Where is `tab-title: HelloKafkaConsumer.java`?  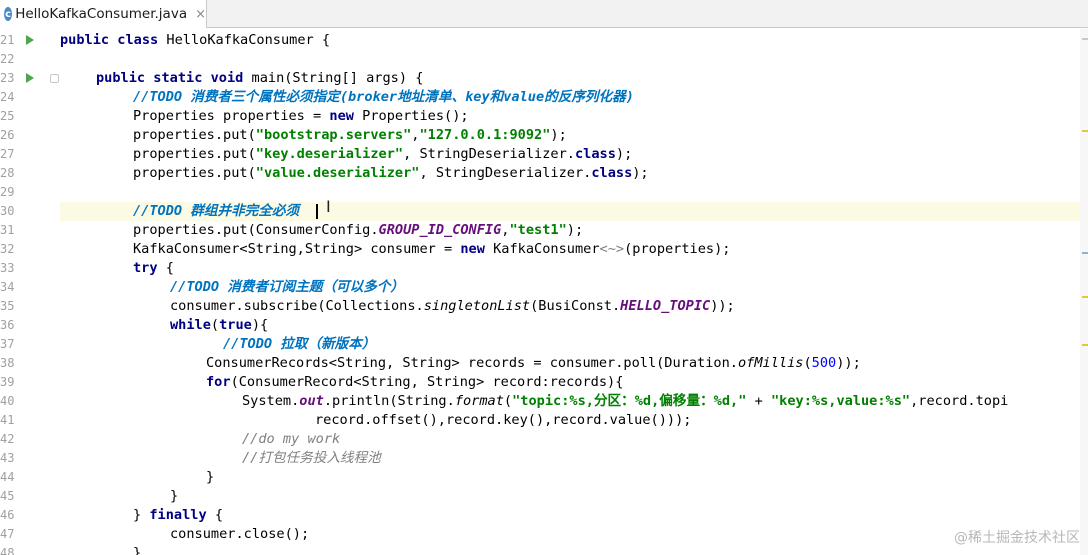
tab-title: HelloKafkaConsumer.java is located at coordinates (101, 14).